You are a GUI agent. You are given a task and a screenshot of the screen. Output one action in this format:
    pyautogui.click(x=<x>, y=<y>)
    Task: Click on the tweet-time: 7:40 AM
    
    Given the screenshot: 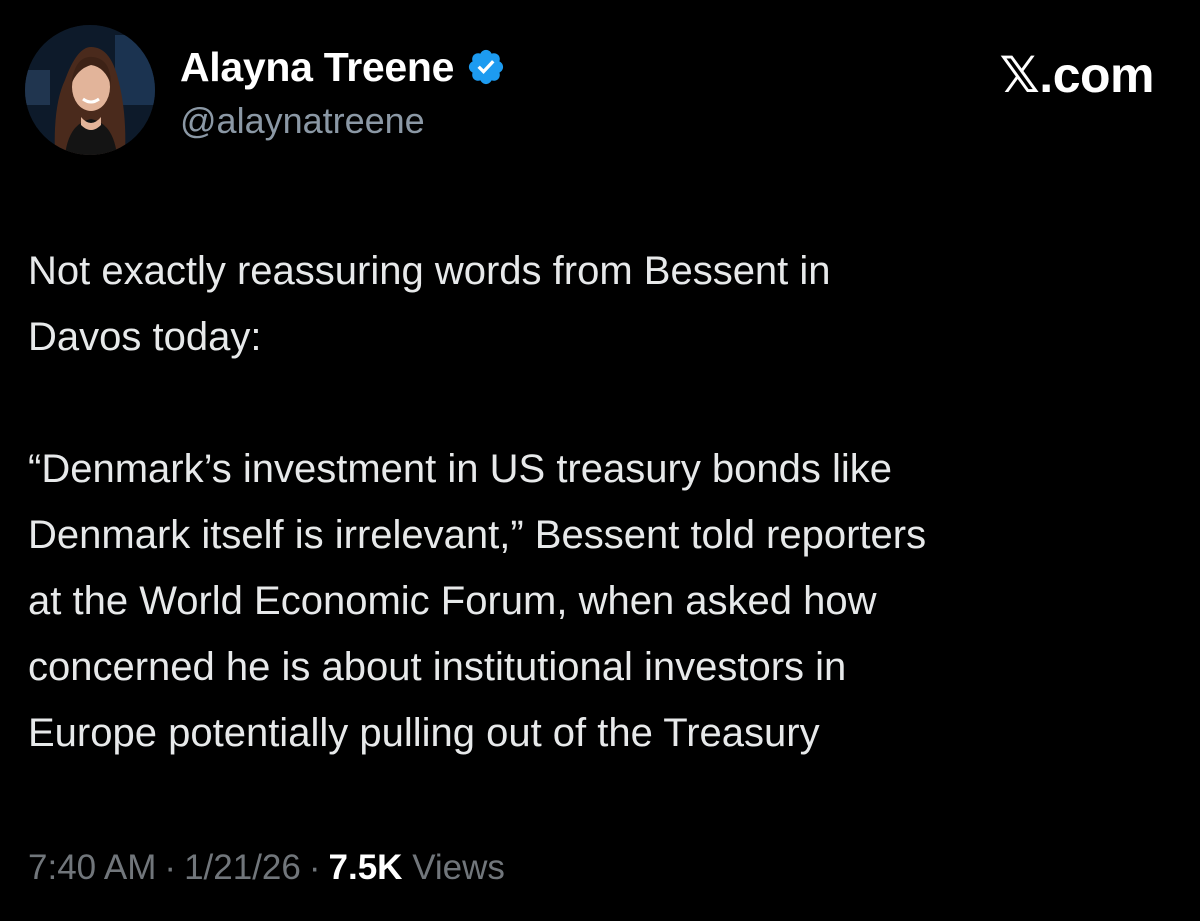 What is the action you would take?
    pyautogui.click(x=92, y=867)
    